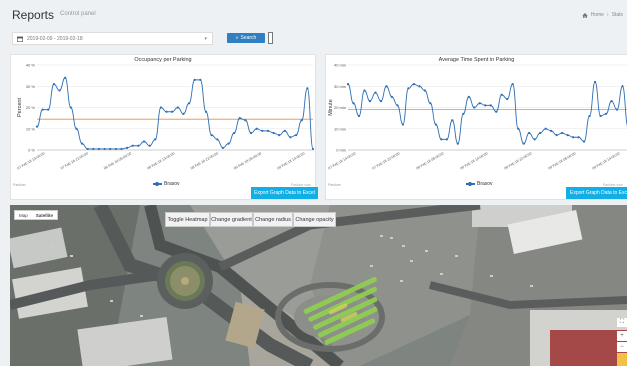  What do you see at coordinates (55, 38) in the screenshot?
I see `date-range-value: 2019-02-09 - 2019-02-18` at bounding box center [55, 38].